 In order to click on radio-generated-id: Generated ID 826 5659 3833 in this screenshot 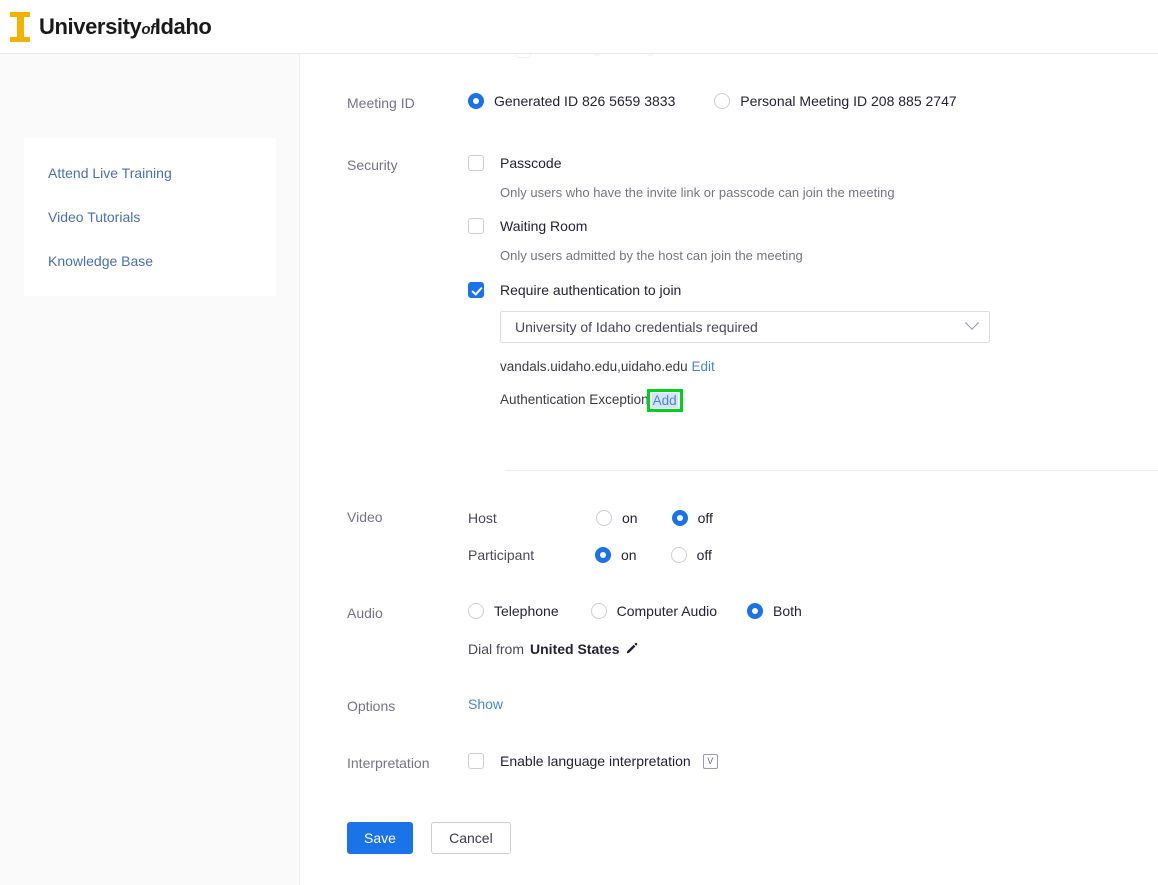, I will do `click(571, 101)`.